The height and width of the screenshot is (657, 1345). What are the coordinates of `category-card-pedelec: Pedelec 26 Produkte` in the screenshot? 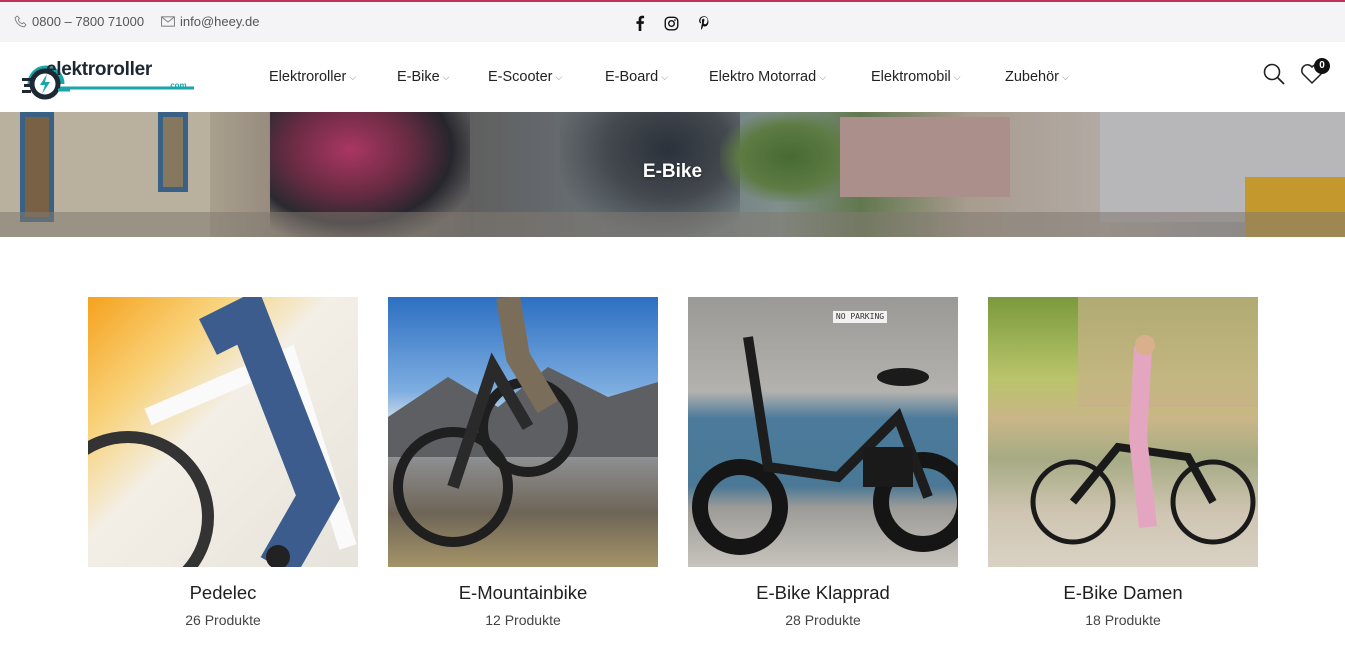 It's located at (223, 462).